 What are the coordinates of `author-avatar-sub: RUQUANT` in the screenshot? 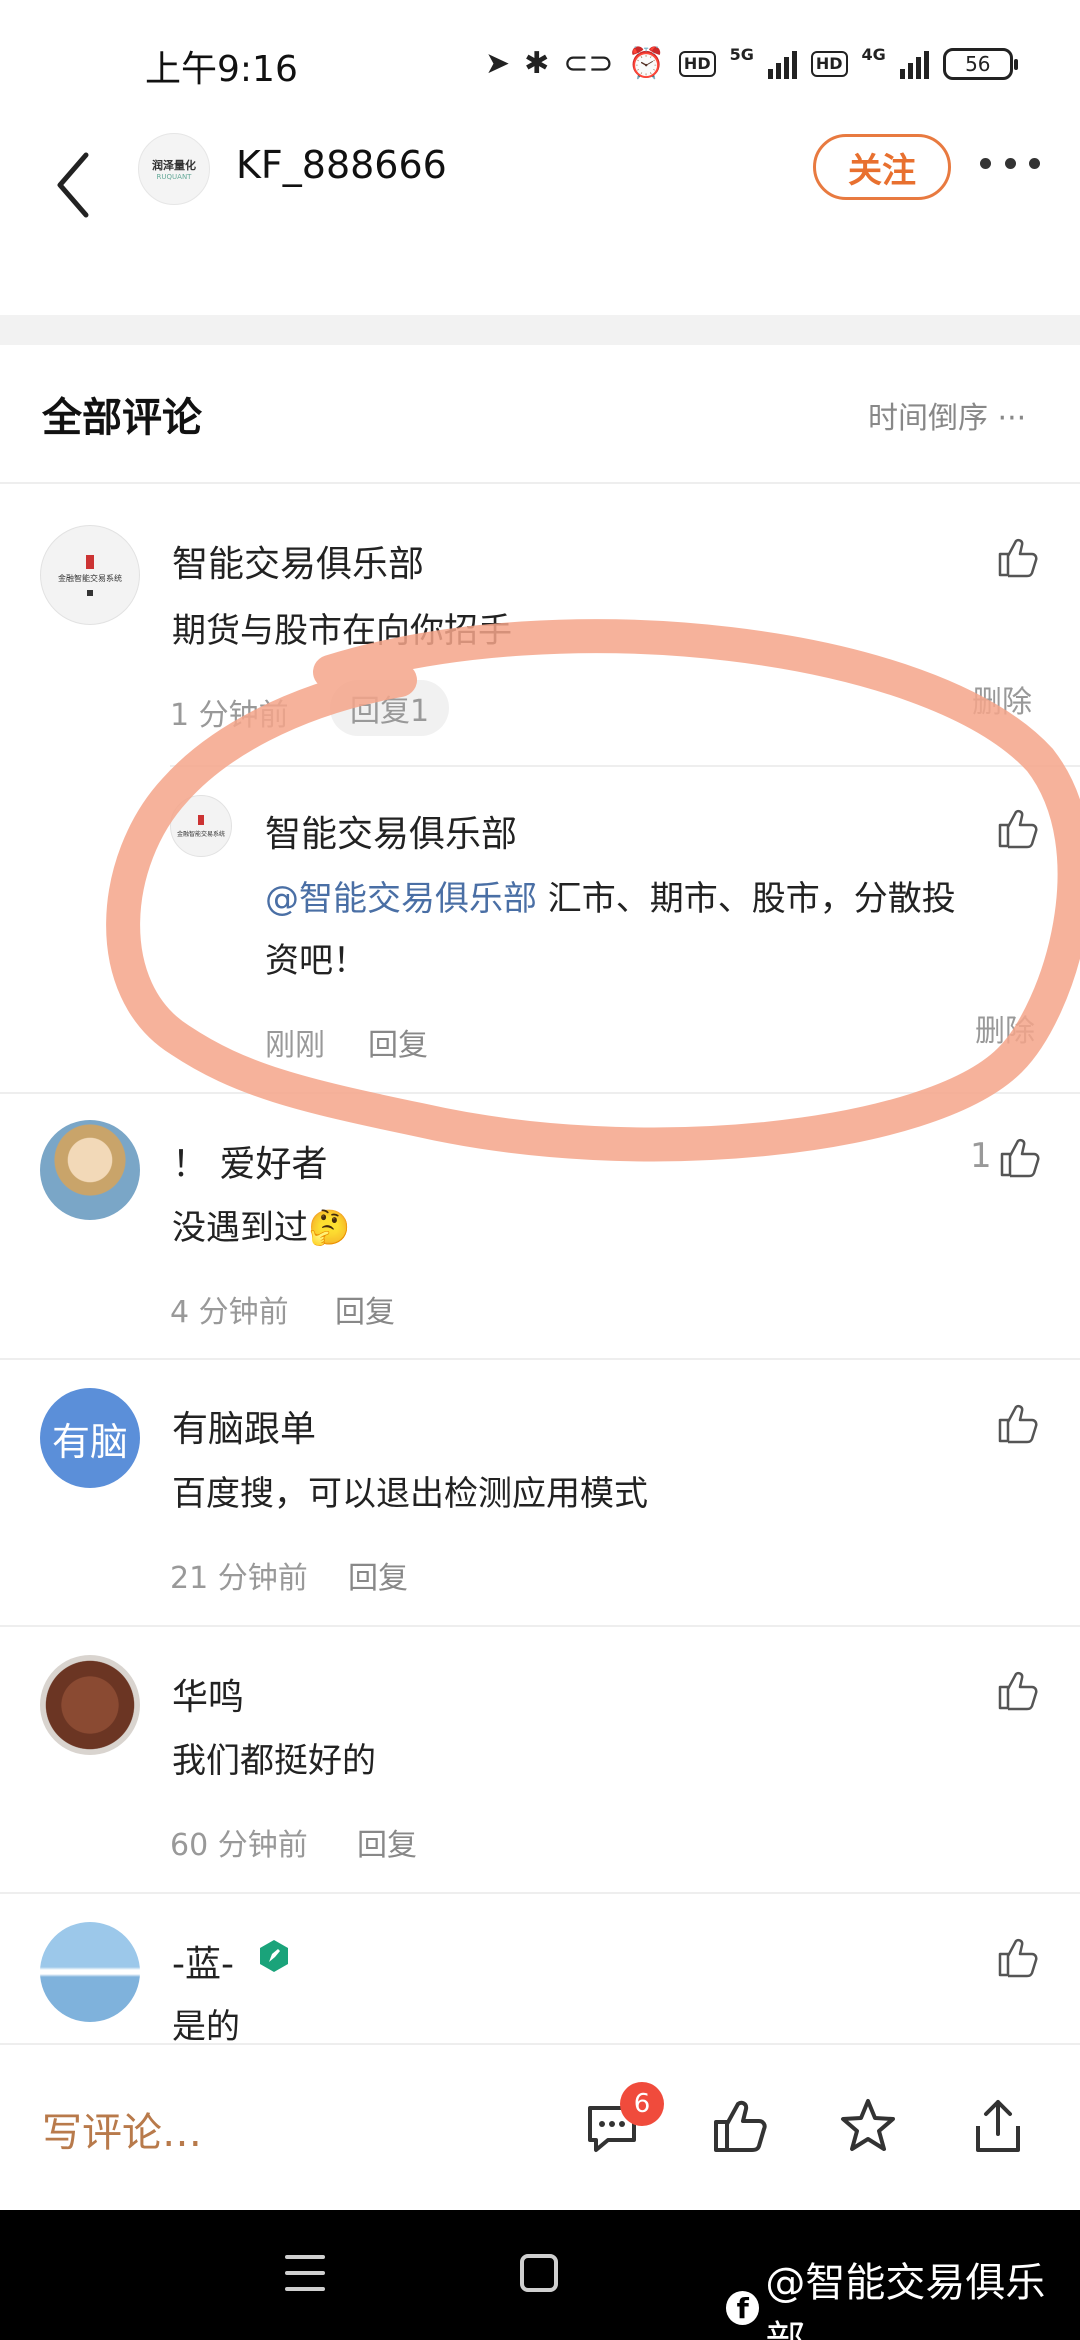 It's located at (174, 177).